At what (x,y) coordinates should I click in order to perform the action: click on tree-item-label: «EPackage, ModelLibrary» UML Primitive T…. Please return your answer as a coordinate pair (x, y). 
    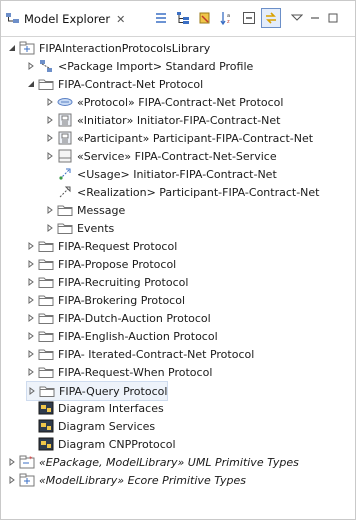
    Looking at the image, I should click on (169, 462).